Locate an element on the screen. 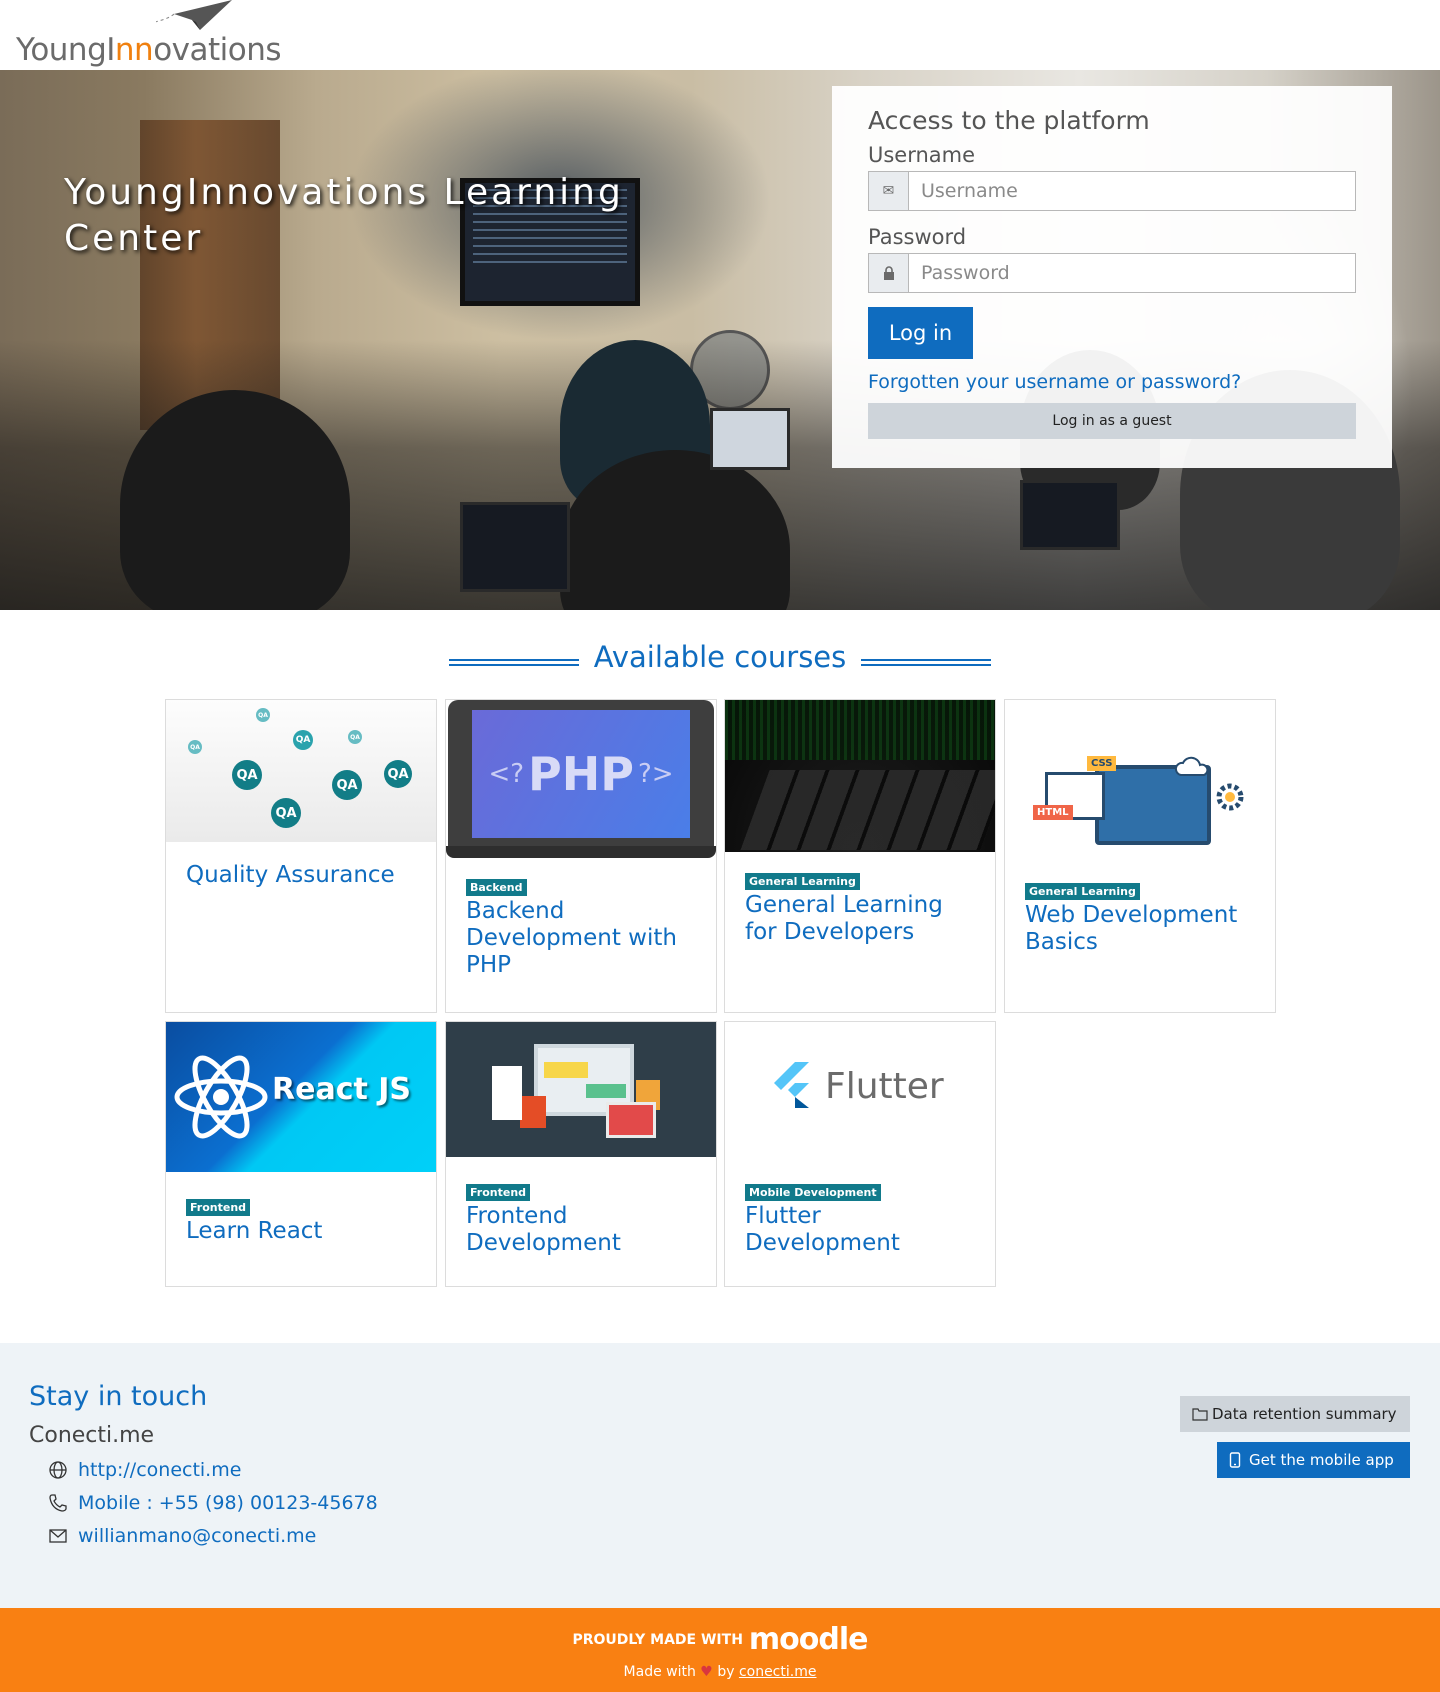 This screenshot has width=1440, height=1692. footer-heading: Stay in touch is located at coordinates (118, 1396).